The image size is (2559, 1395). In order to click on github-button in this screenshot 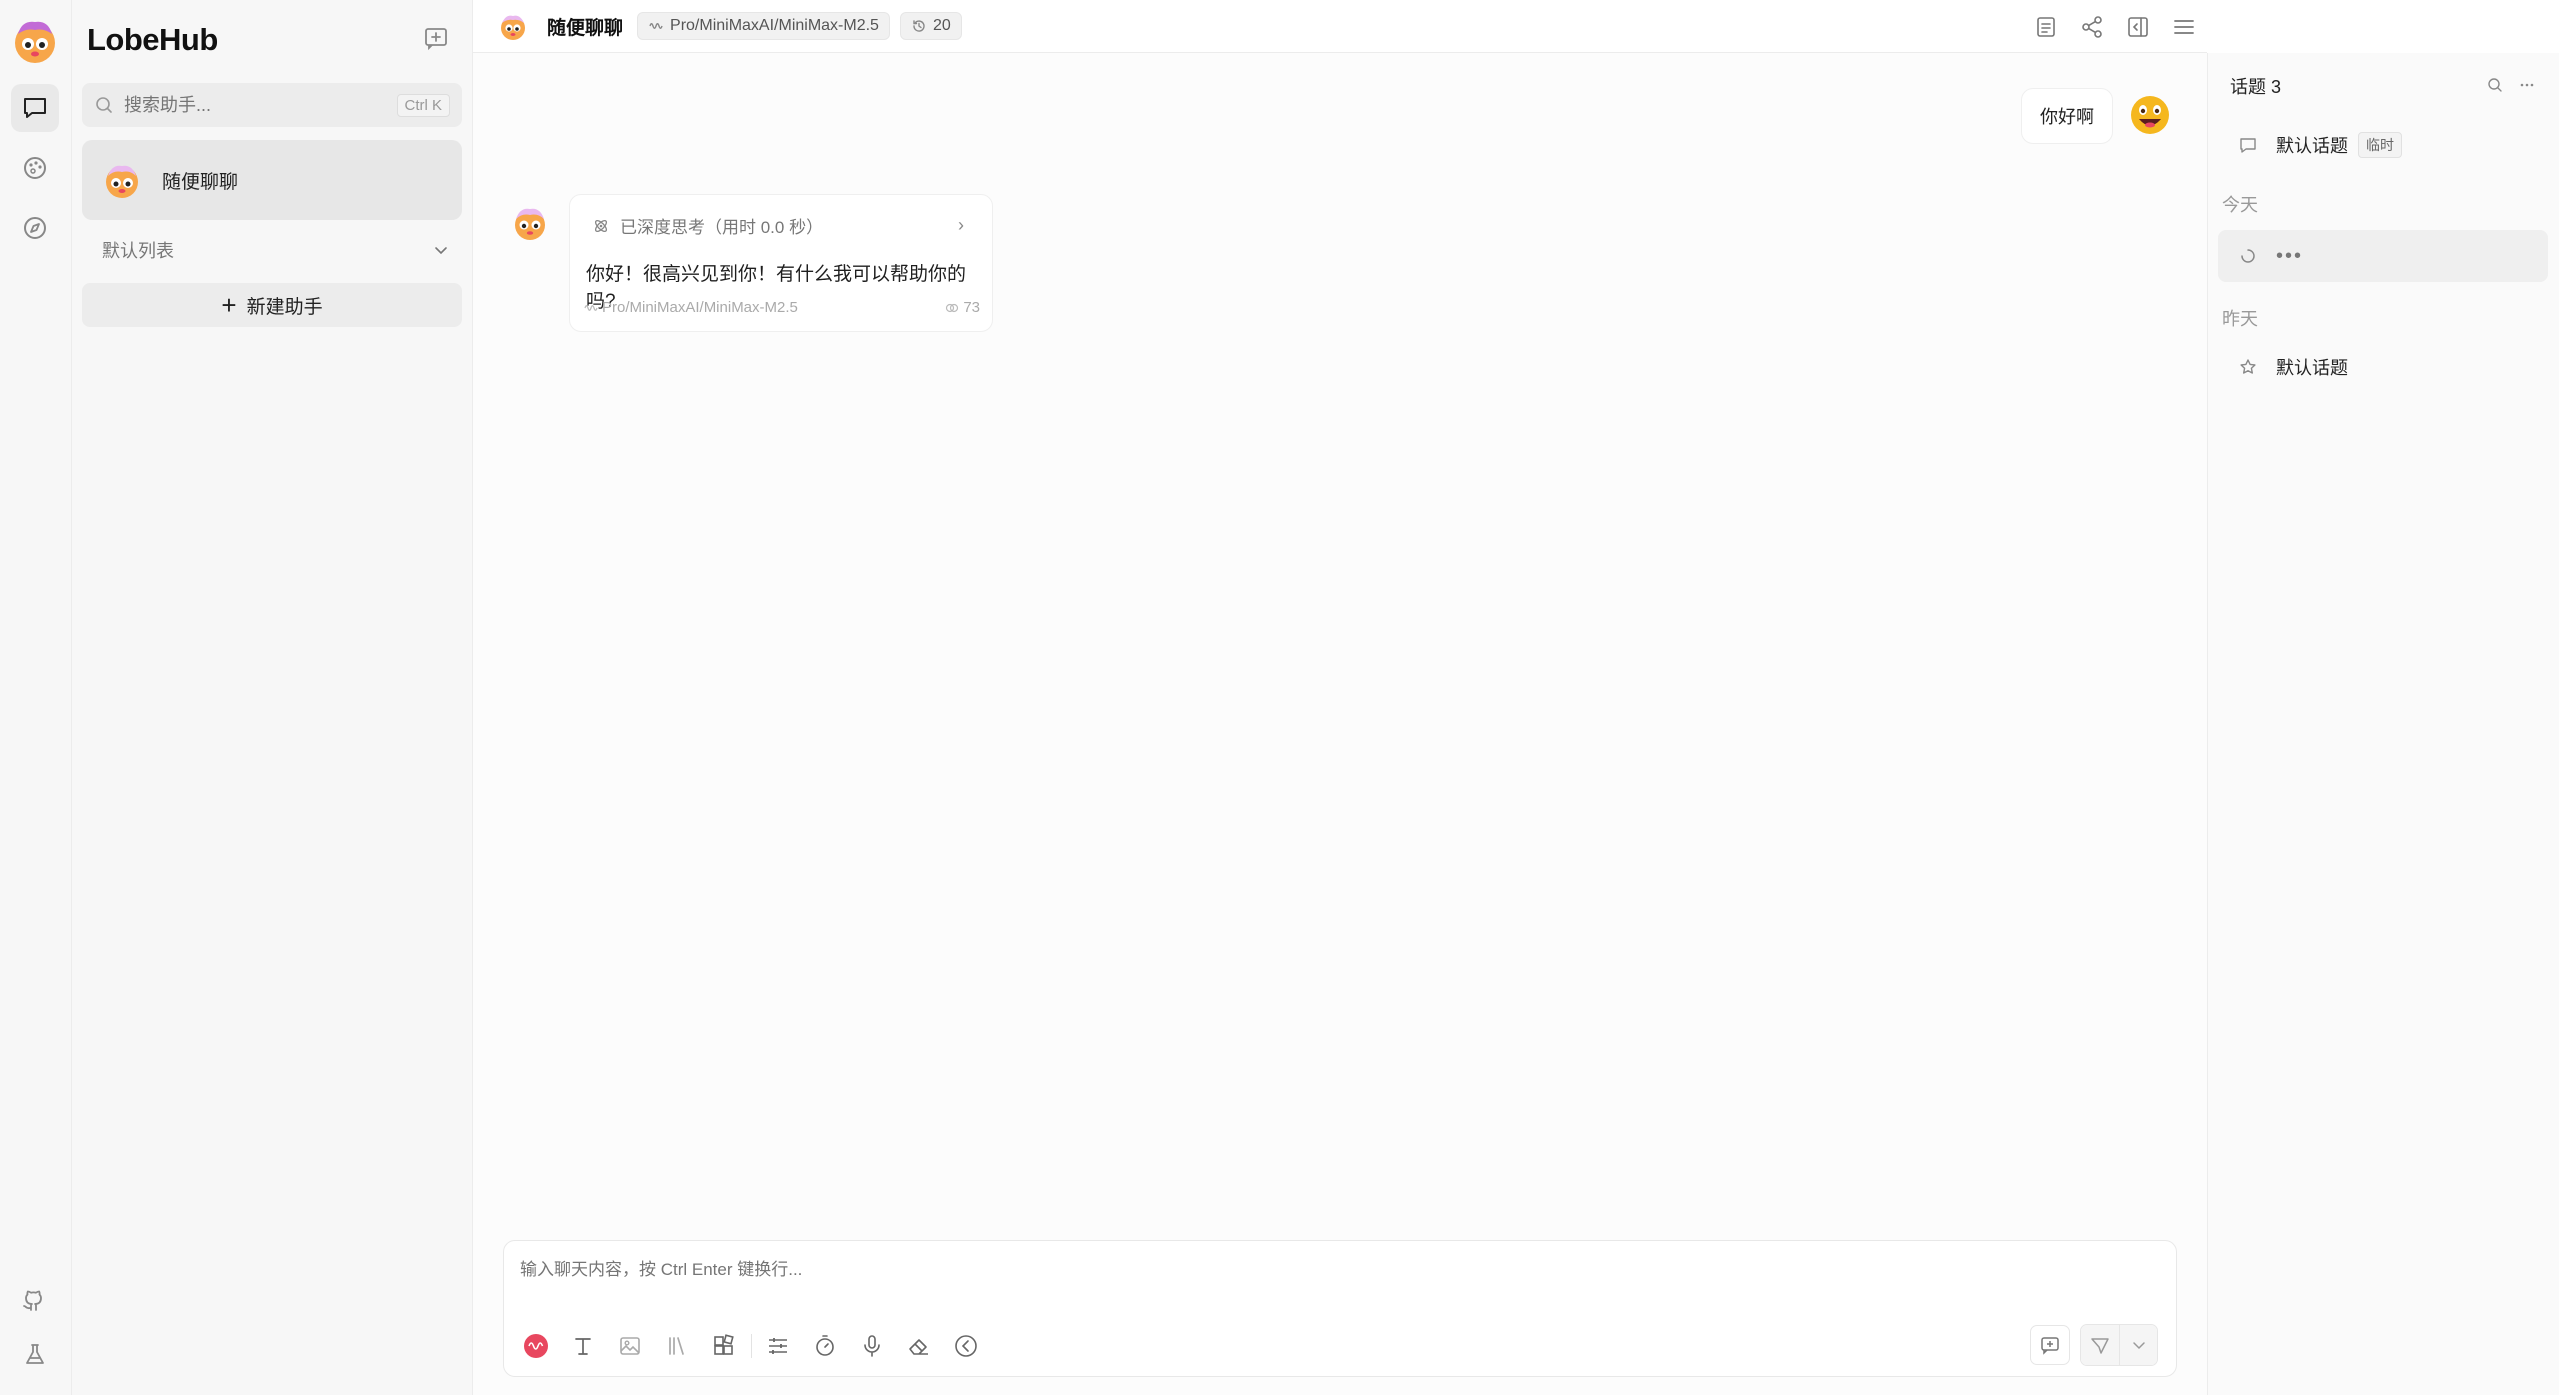, I will do `click(35, 1300)`.